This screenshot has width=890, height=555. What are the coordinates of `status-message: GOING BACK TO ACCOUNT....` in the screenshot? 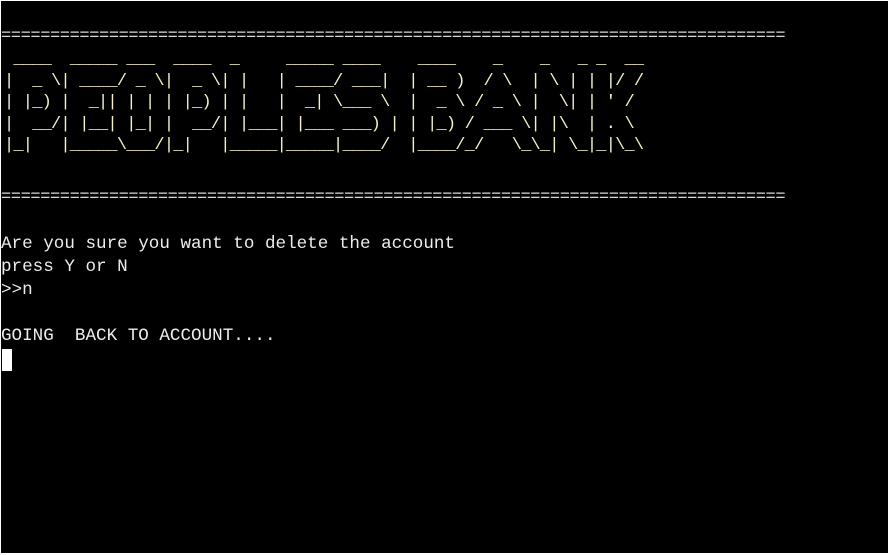 It's located at (138, 336).